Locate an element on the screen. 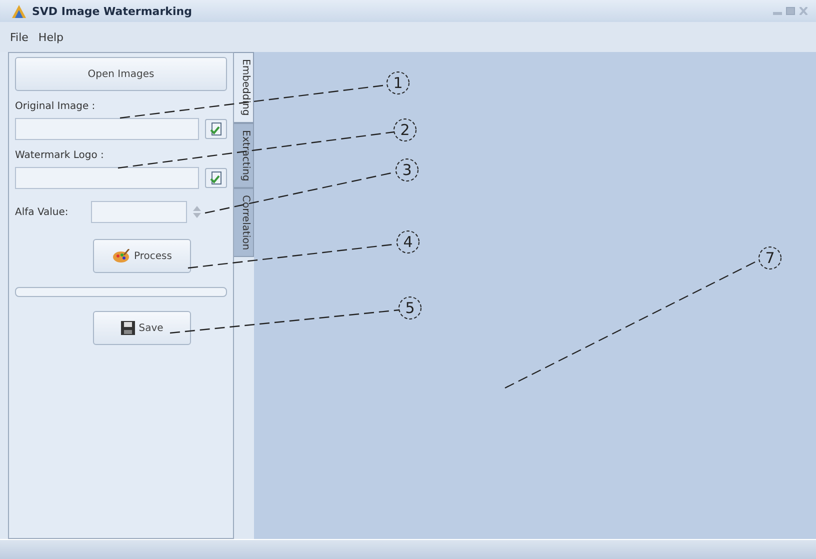 The height and width of the screenshot is (559, 816). process-button: Process is located at coordinates (142, 256).